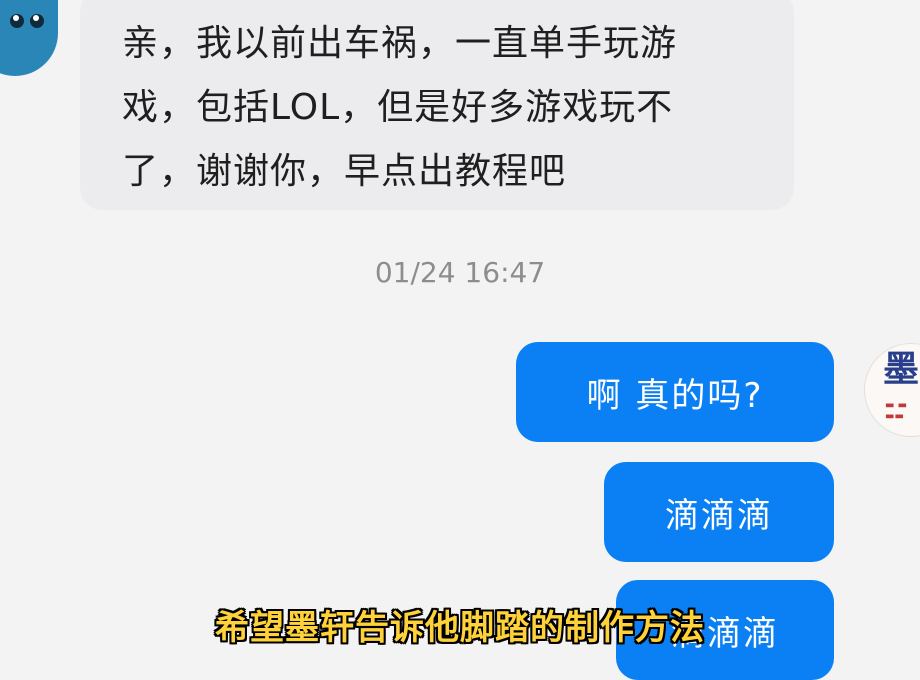  What do you see at coordinates (460, 628) in the screenshot?
I see `video-subtitle: 希望墨轩告诉他脚踏的制作方法` at bounding box center [460, 628].